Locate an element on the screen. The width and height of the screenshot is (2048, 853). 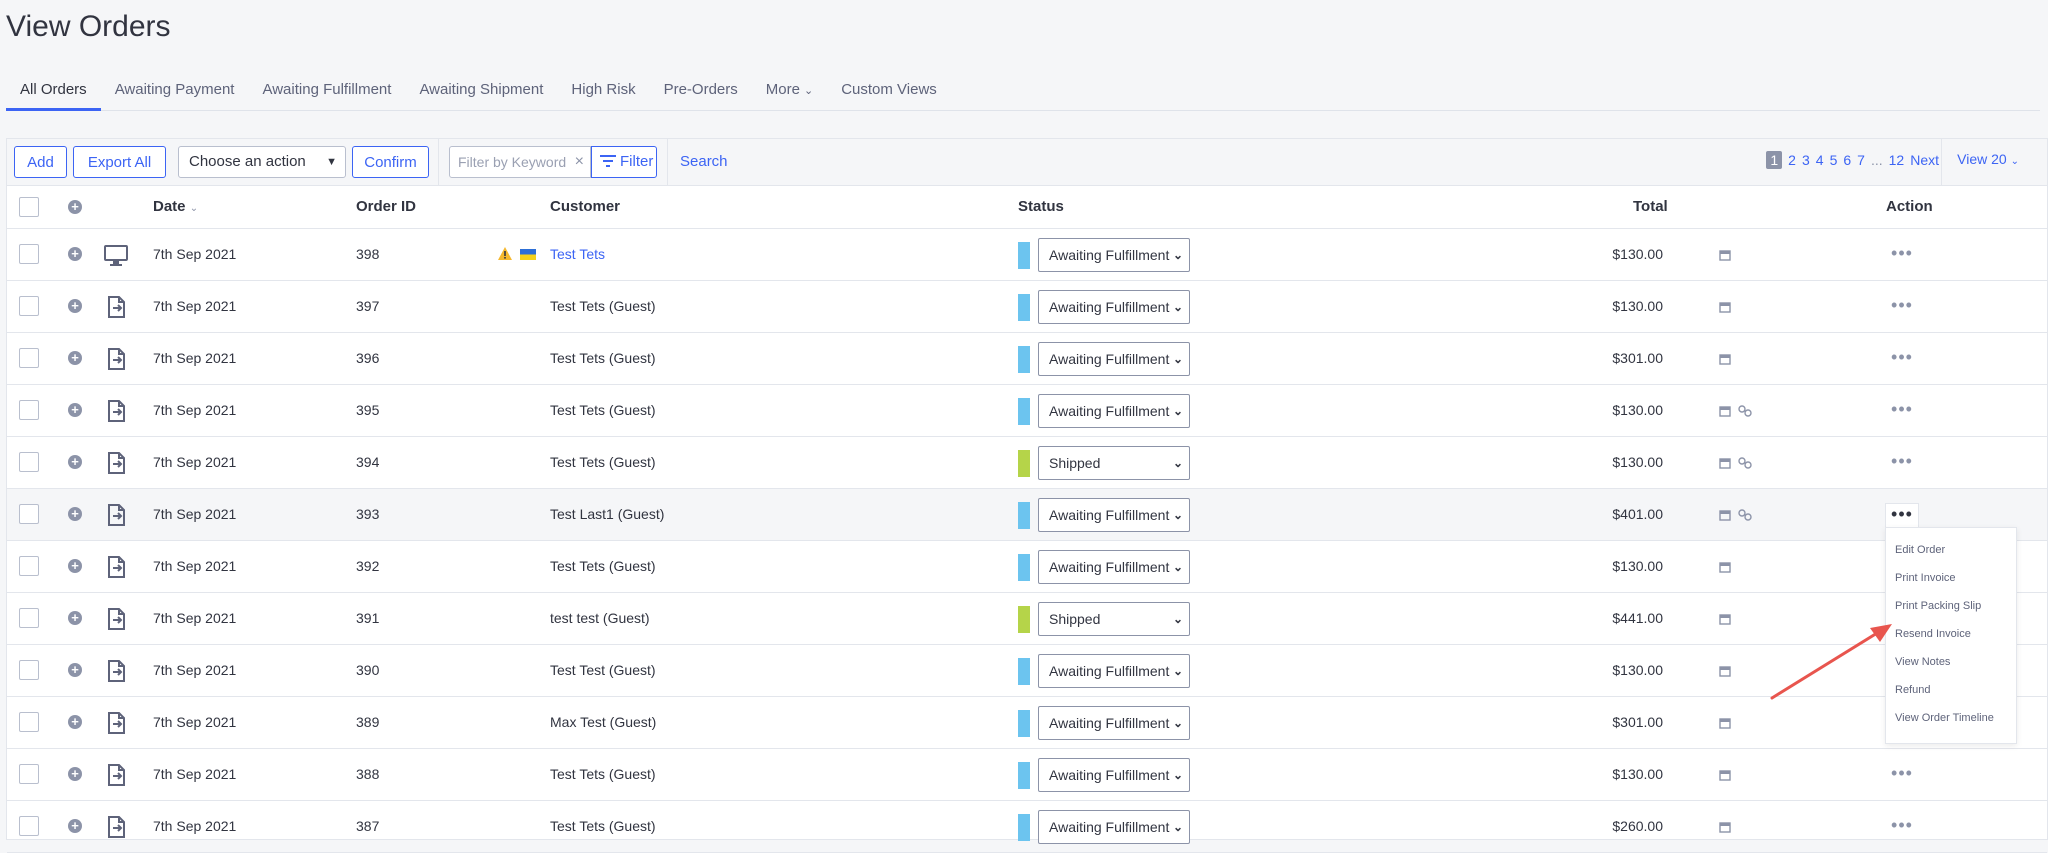
page-link: 7 is located at coordinates (1861, 160).